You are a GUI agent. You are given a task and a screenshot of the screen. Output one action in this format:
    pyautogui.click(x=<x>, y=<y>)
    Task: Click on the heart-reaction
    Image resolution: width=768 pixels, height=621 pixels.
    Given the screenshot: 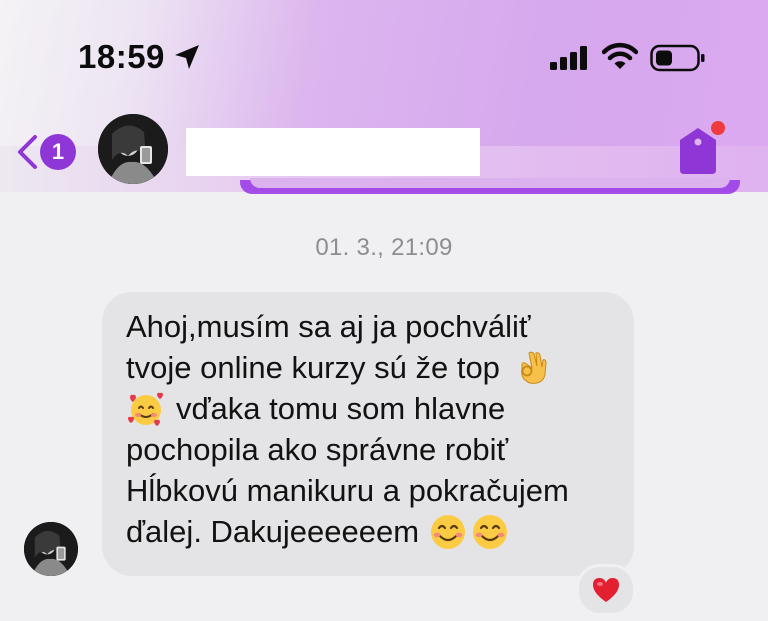 What is the action you would take?
    pyautogui.click(x=606, y=590)
    